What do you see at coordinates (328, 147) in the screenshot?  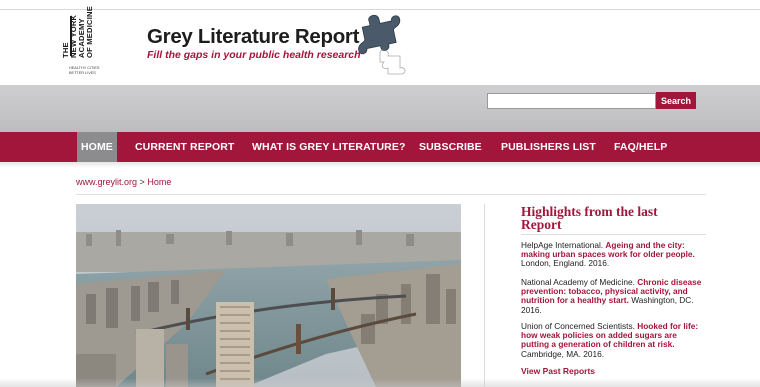 I see `nav-item-what-is-grey-literature: WHAT IS GREY LITERATURE?` at bounding box center [328, 147].